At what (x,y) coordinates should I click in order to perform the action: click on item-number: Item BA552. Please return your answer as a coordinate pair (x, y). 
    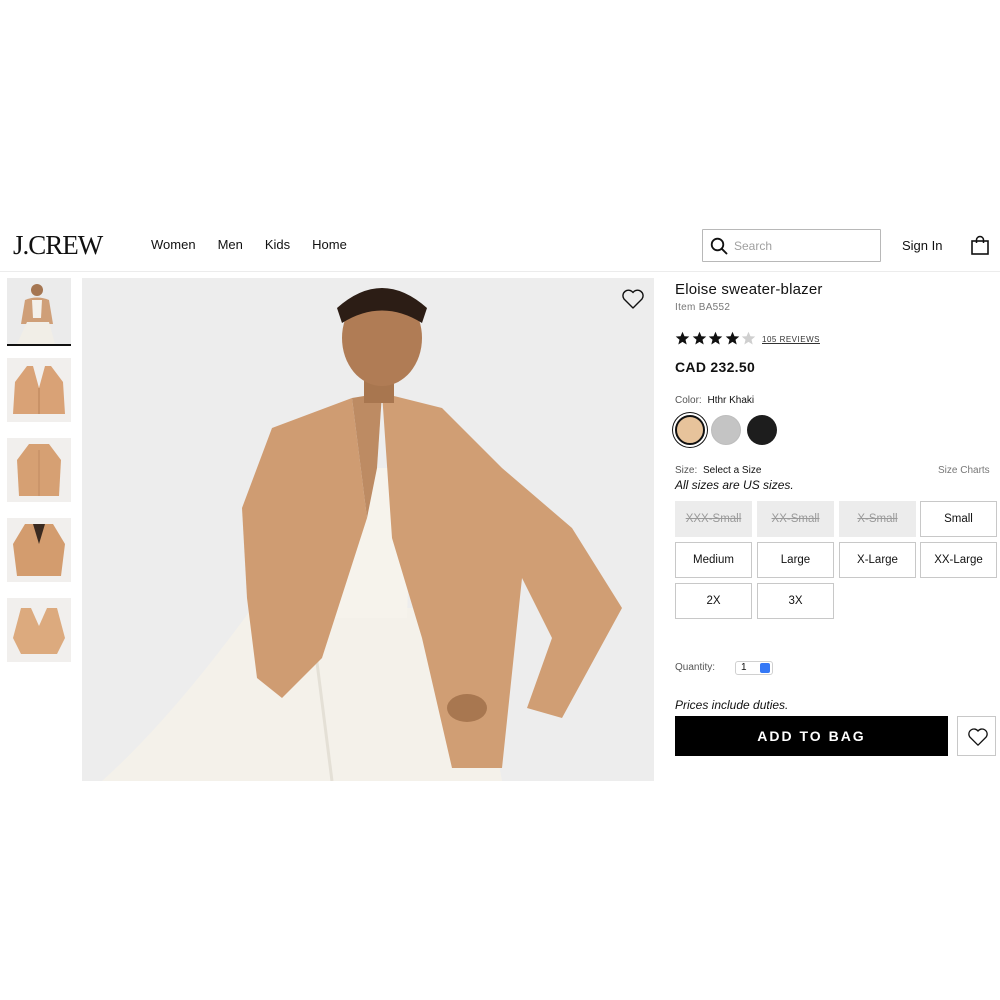
    Looking at the image, I should click on (703, 307).